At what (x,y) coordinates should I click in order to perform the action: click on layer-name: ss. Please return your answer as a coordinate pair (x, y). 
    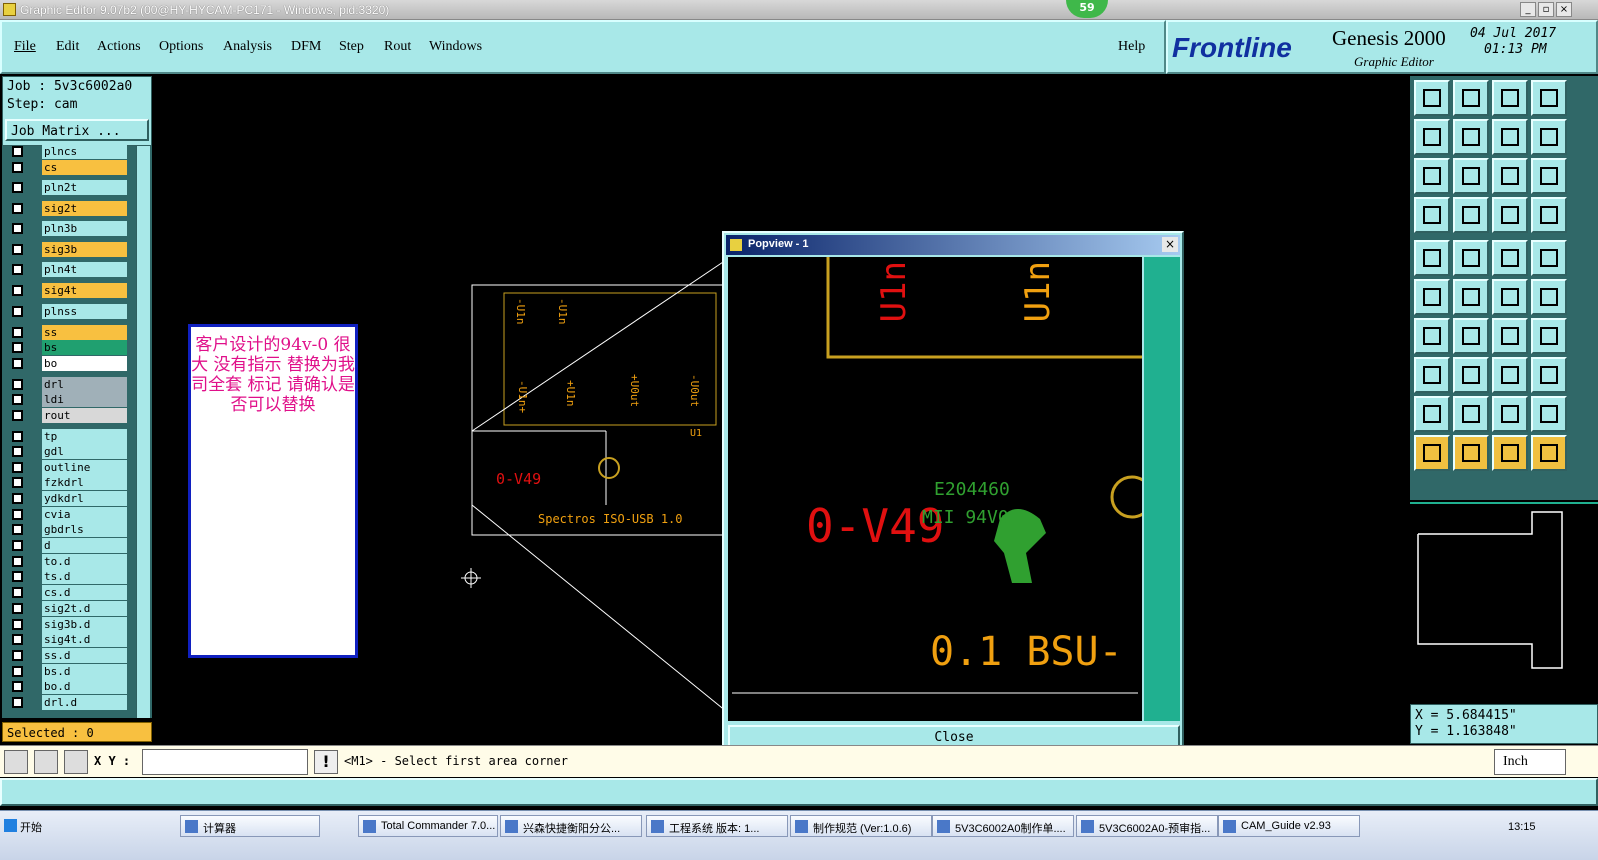
    Looking at the image, I should click on (84, 332).